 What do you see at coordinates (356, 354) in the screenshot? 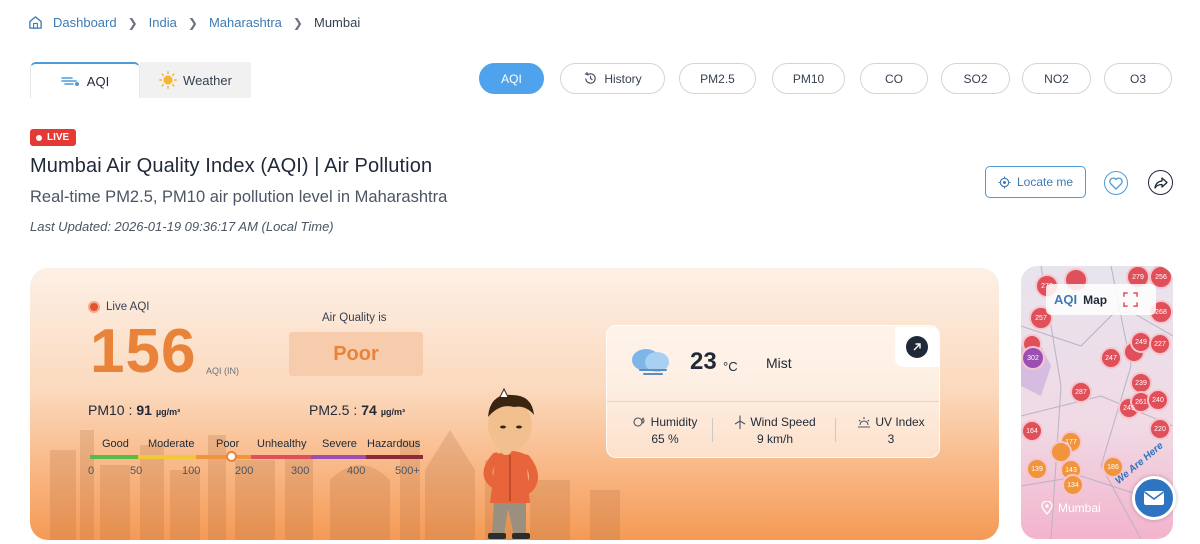
I see `air-quality-status: Poor` at bounding box center [356, 354].